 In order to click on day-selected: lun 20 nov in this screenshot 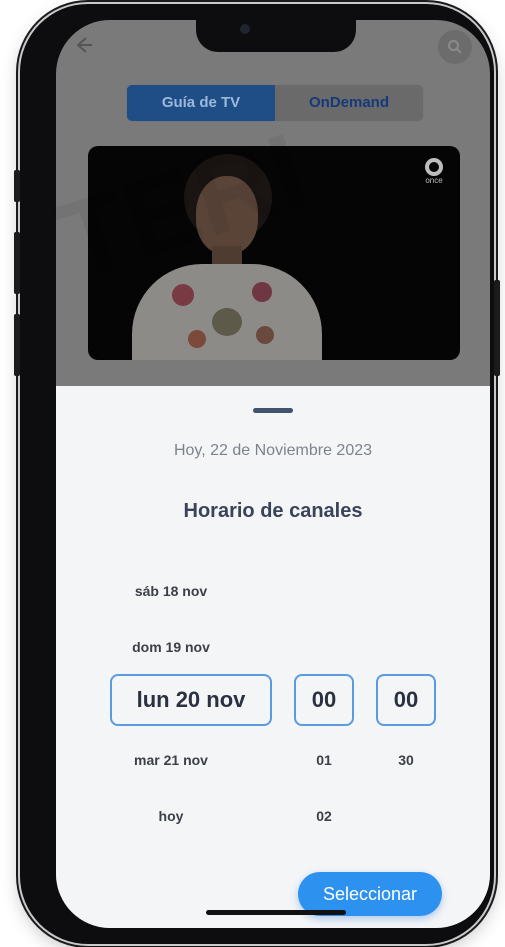, I will do `click(191, 700)`.